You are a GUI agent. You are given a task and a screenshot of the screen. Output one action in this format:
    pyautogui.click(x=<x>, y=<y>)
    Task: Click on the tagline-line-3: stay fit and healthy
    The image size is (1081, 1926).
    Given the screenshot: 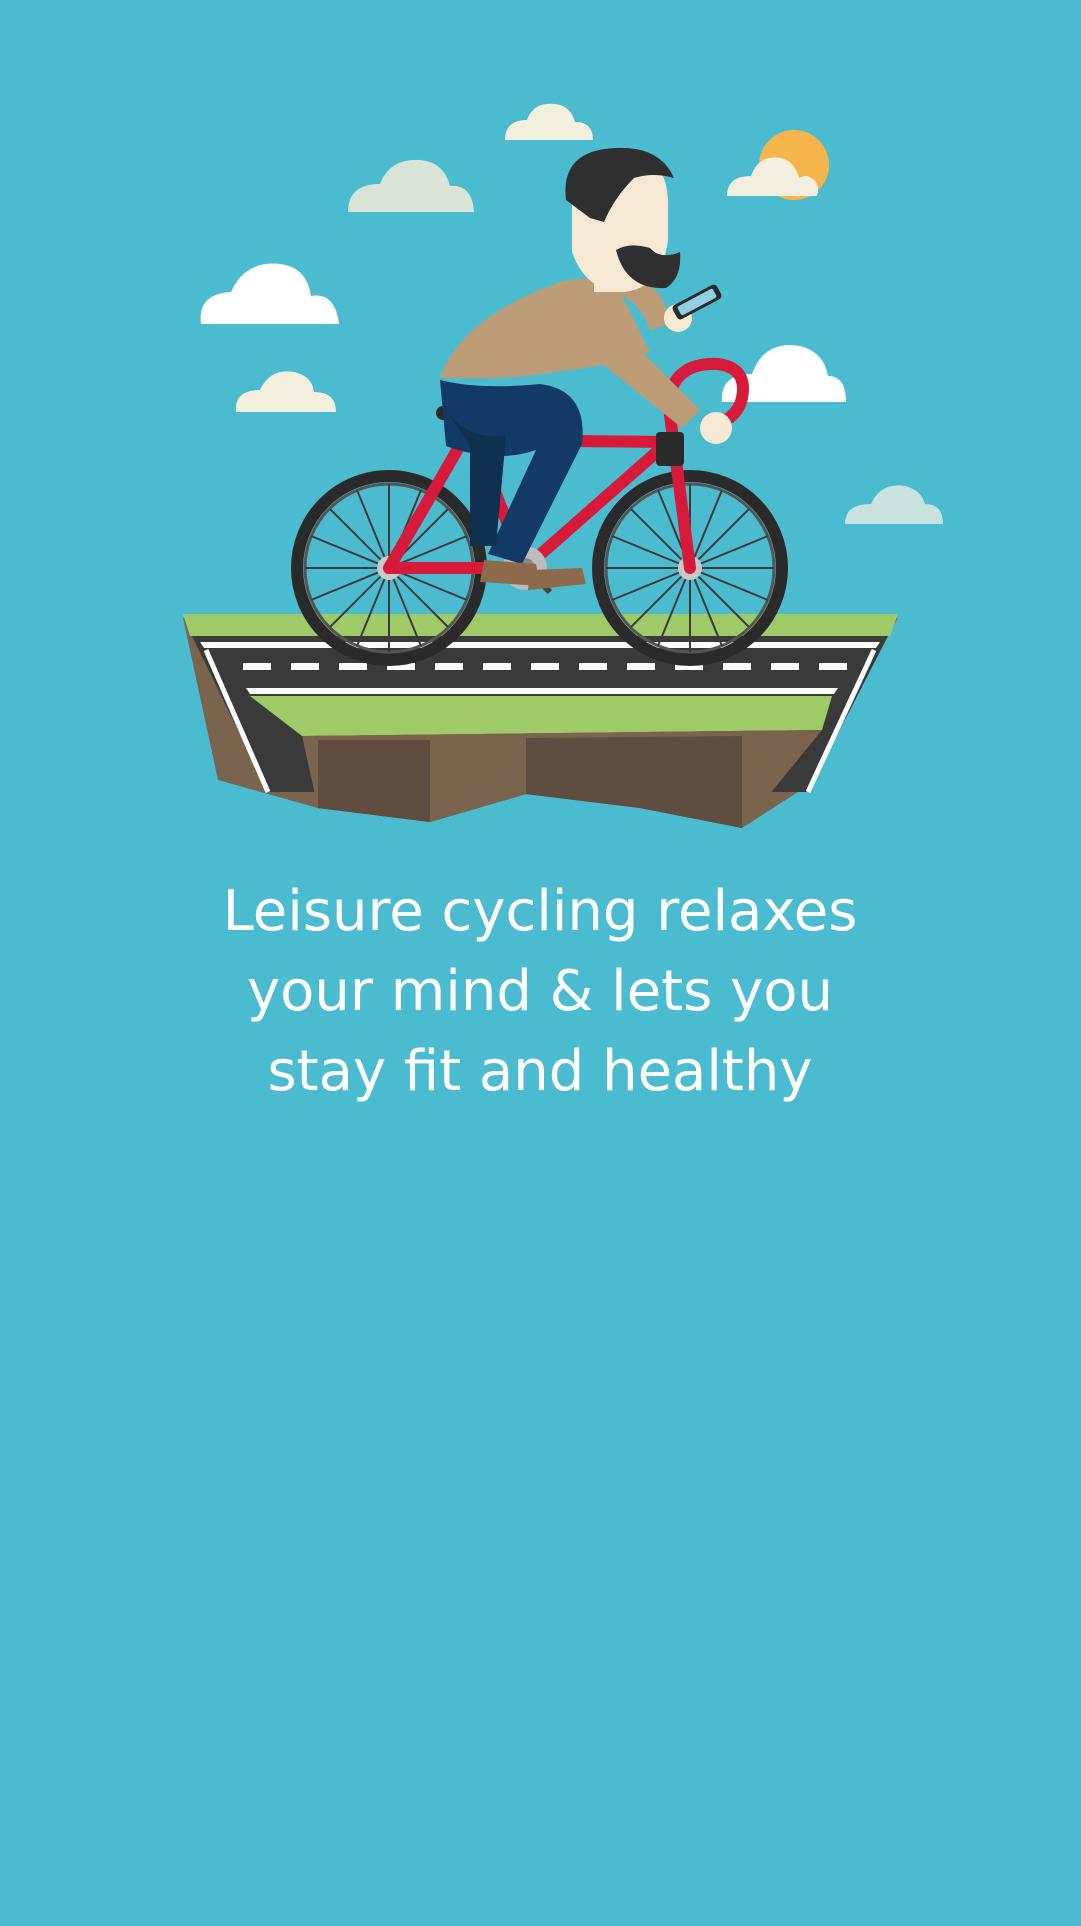 What is the action you would take?
    pyautogui.click(x=540, y=1071)
    